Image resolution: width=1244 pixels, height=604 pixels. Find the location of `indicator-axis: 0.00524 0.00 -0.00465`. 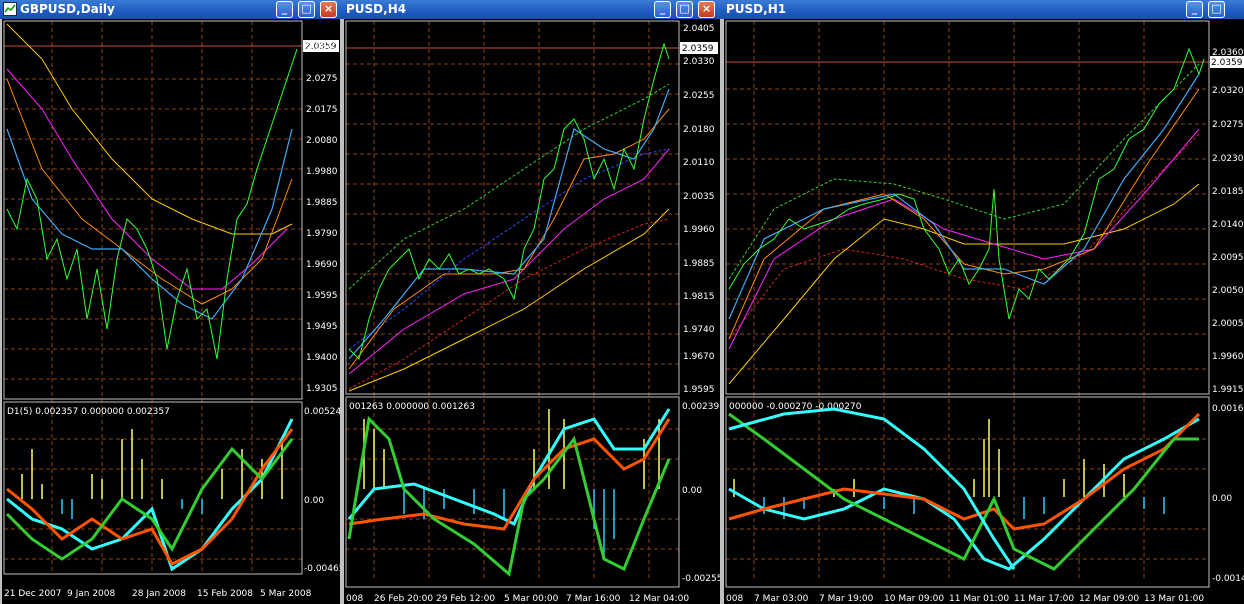

indicator-axis: 0.00524 0.00 -0.00465 is located at coordinates (322, 490).